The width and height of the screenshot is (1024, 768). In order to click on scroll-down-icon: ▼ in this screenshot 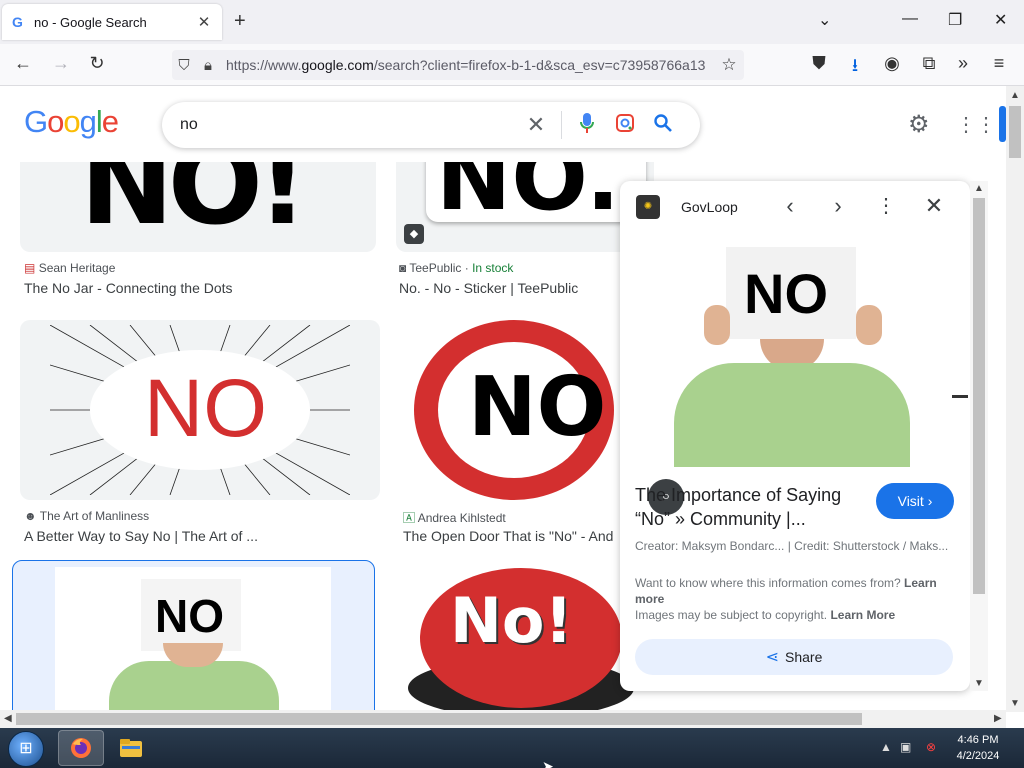, I will do `click(1015, 703)`.